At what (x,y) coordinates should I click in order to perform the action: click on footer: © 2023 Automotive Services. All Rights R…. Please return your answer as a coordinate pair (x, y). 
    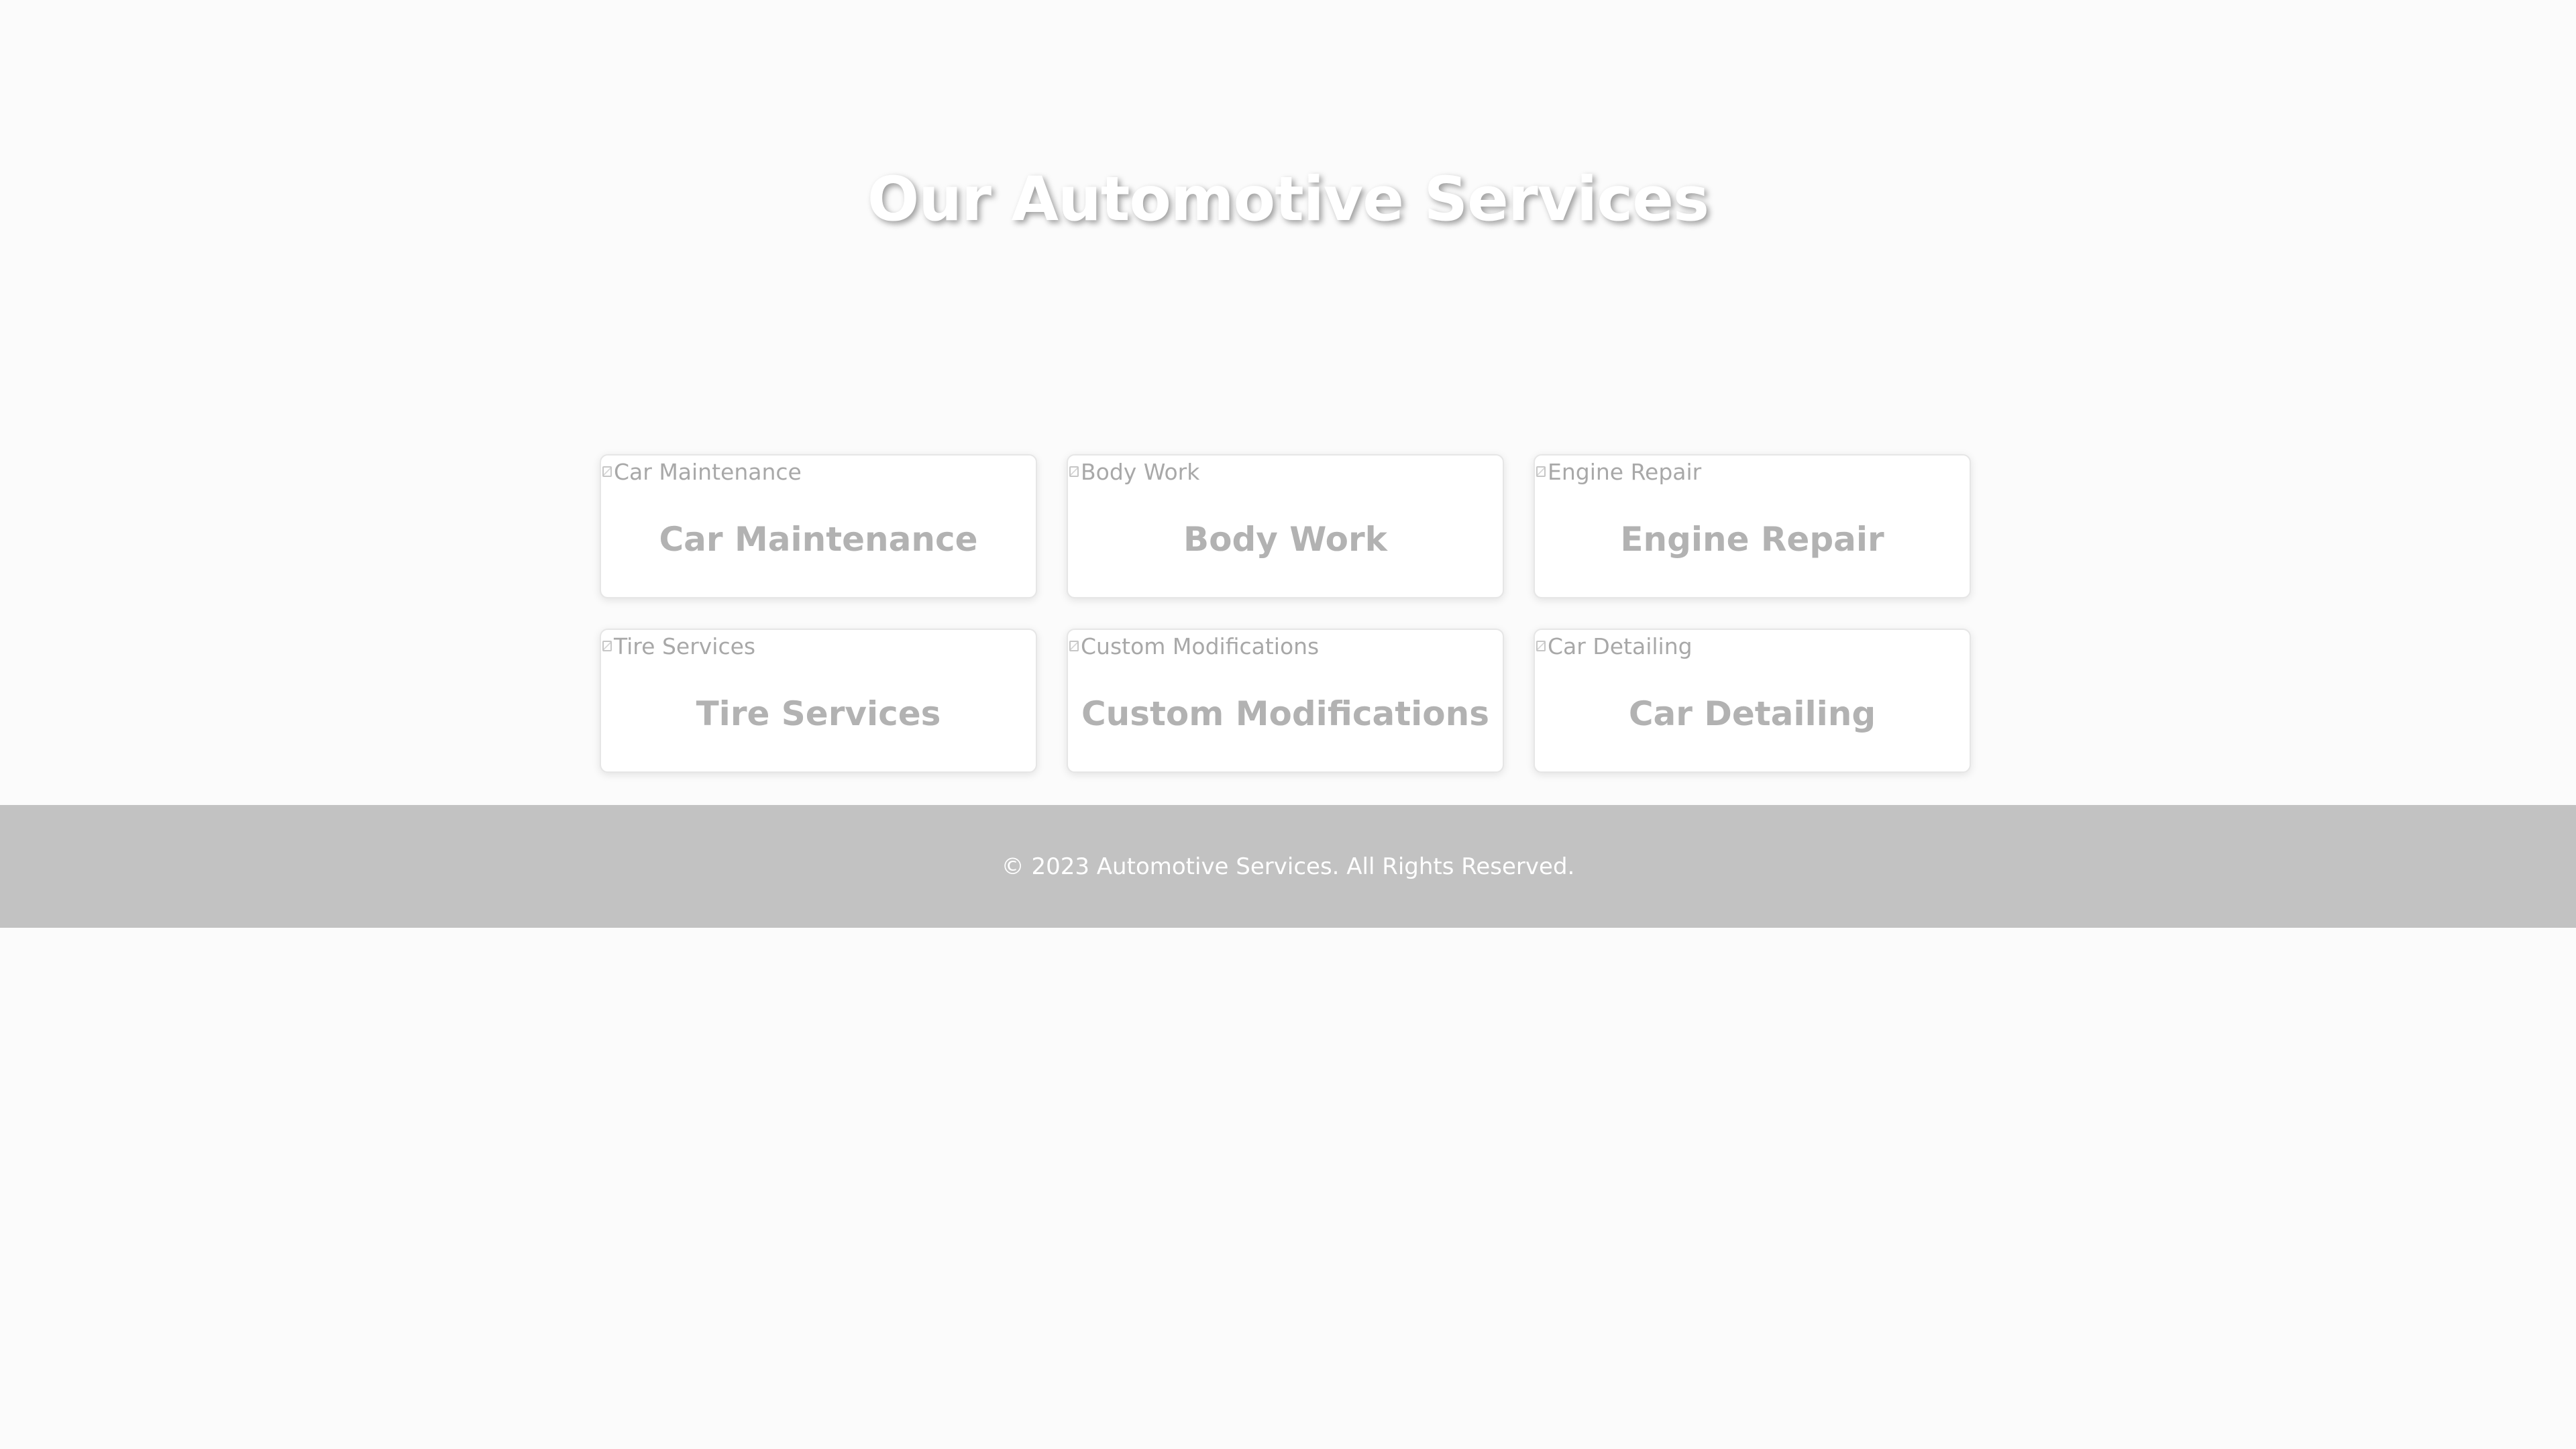
    Looking at the image, I should click on (1288, 866).